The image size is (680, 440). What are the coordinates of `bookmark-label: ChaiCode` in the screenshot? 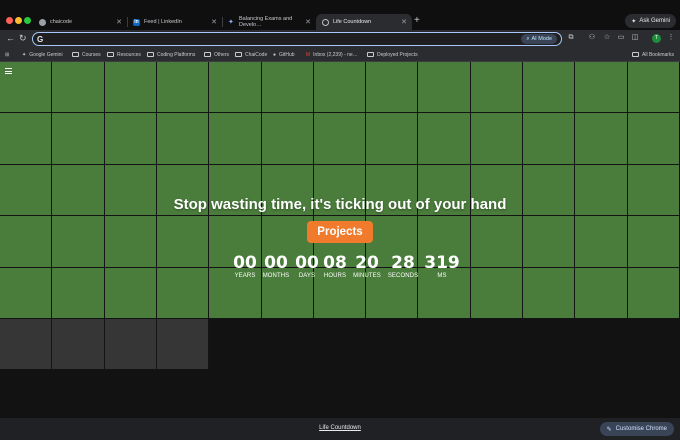 It's located at (256, 54).